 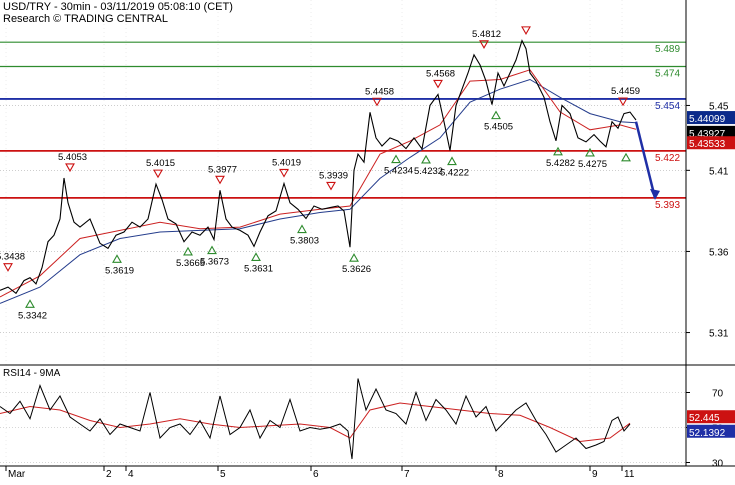 What do you see at coordinates (707, 144) in the screenshot?
I see `ma-value-tag: 5.43533` at bounding box center [707, 144].